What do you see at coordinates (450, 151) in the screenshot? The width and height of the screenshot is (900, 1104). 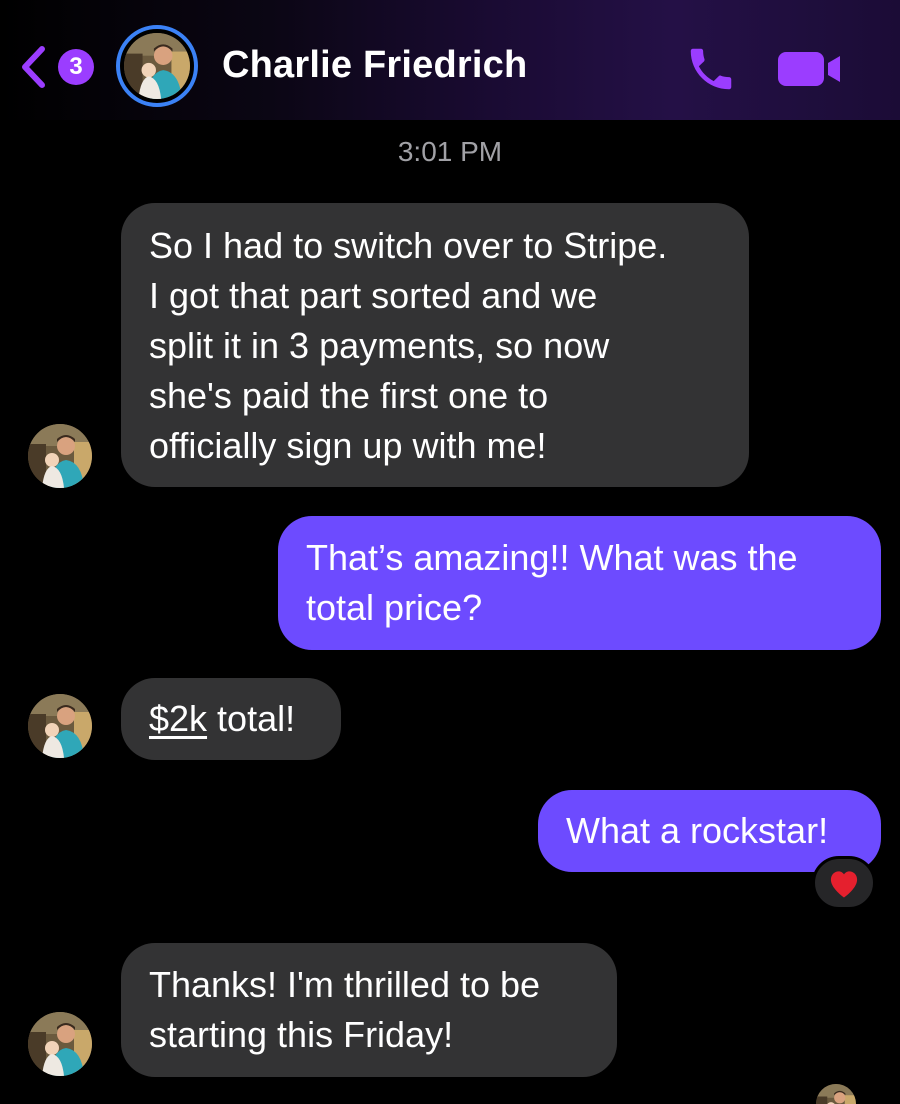 I see `message-timestamp: 3:01 PM` at bounding box center [450, 151].